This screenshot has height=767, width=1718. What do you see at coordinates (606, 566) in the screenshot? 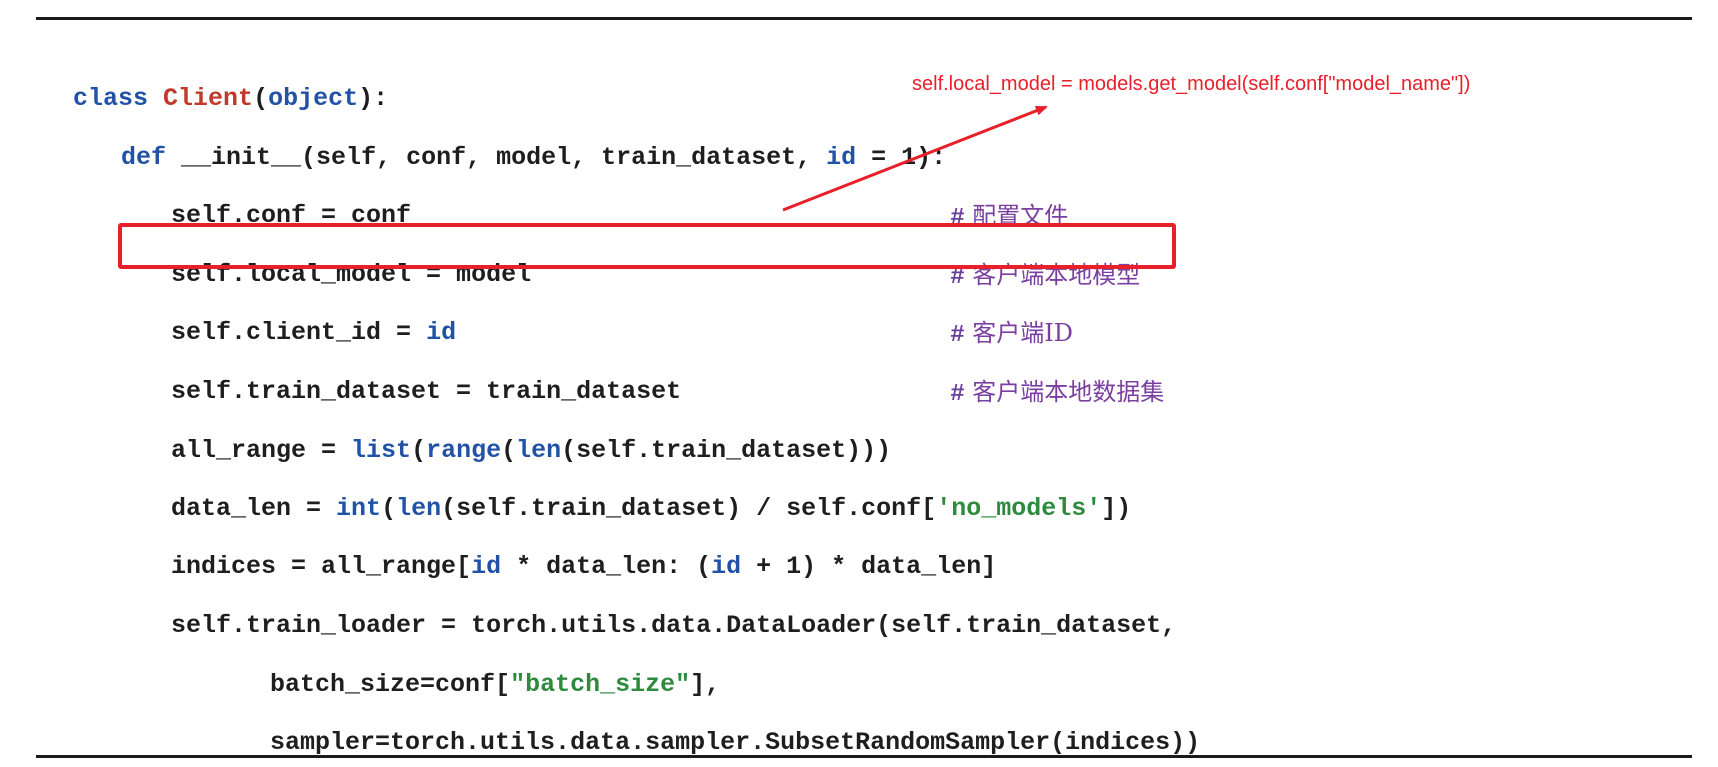
I see `code-text: * data_len: (` at bounding box center [606, 566].